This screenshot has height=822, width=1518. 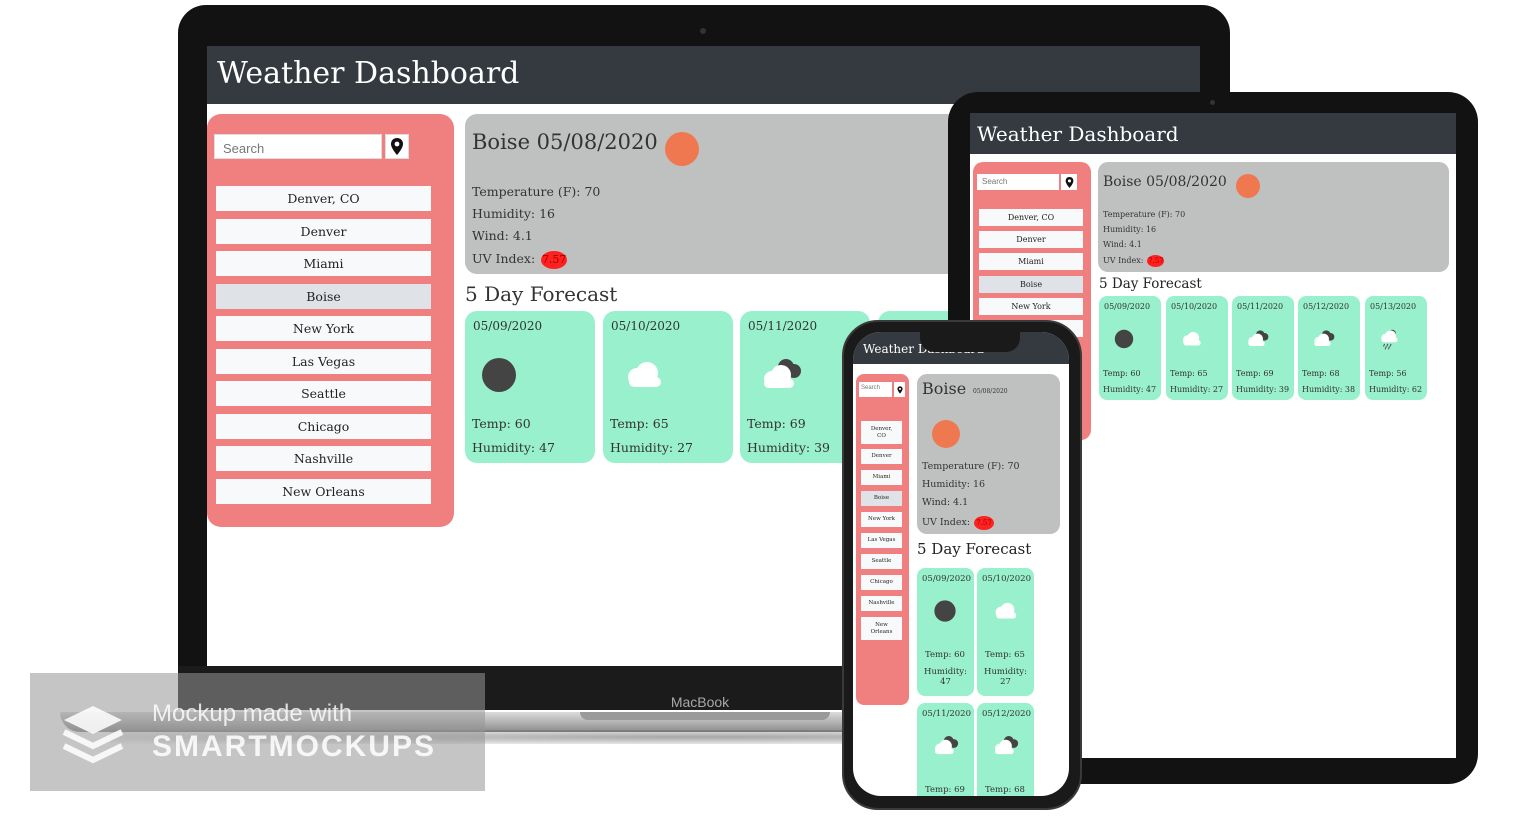 I want to click on uv-label: UV Index:, so click(x=946, y=522).